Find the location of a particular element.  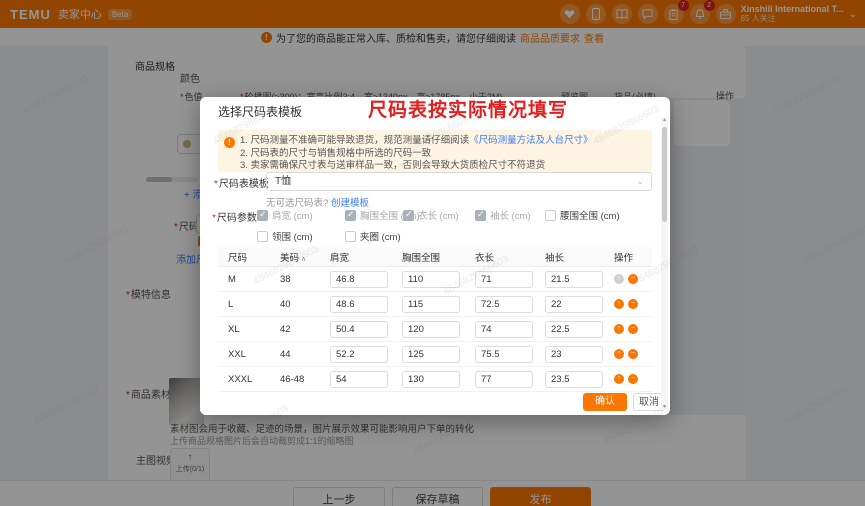

table-row: XXL 44 ↑− is located at coordinates (435, 354).